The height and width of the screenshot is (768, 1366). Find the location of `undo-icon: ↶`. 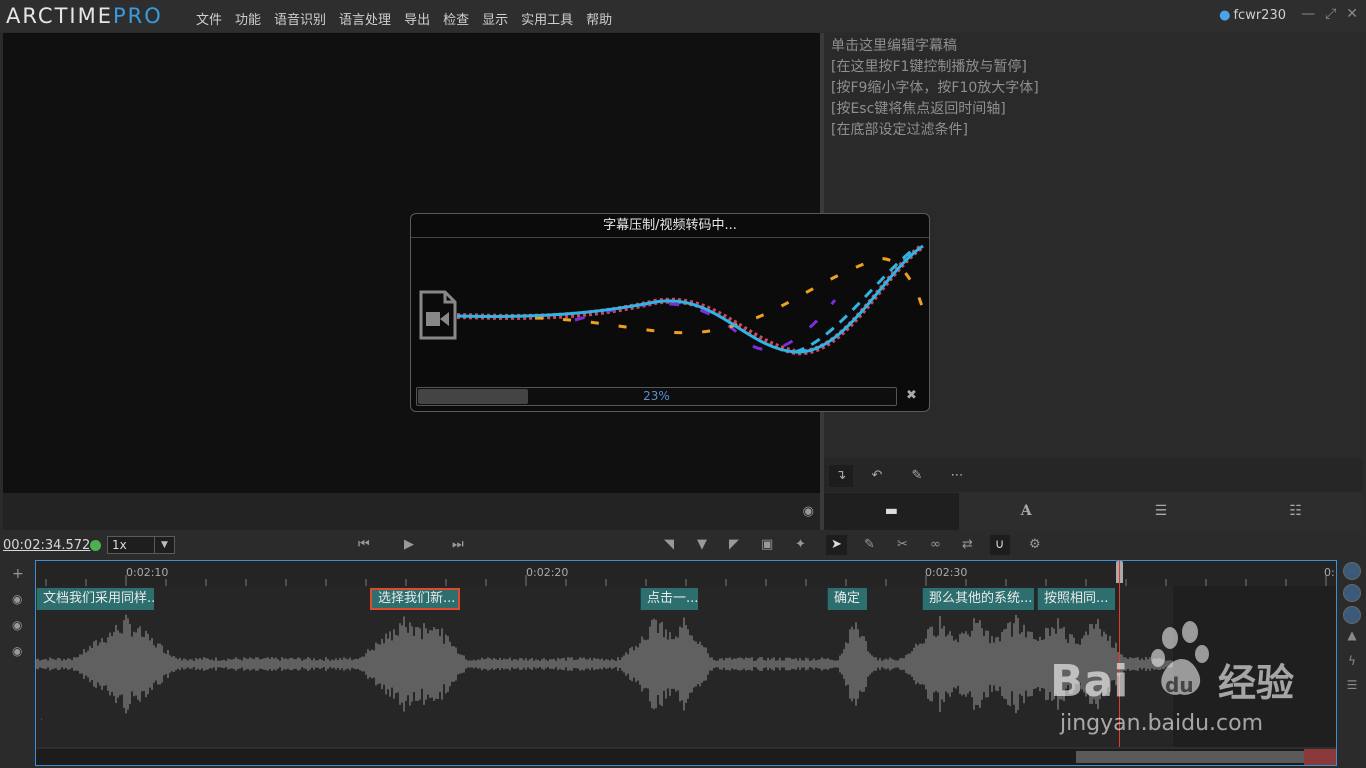

undo-icon: ↶ is located at coordinates (877, 476).